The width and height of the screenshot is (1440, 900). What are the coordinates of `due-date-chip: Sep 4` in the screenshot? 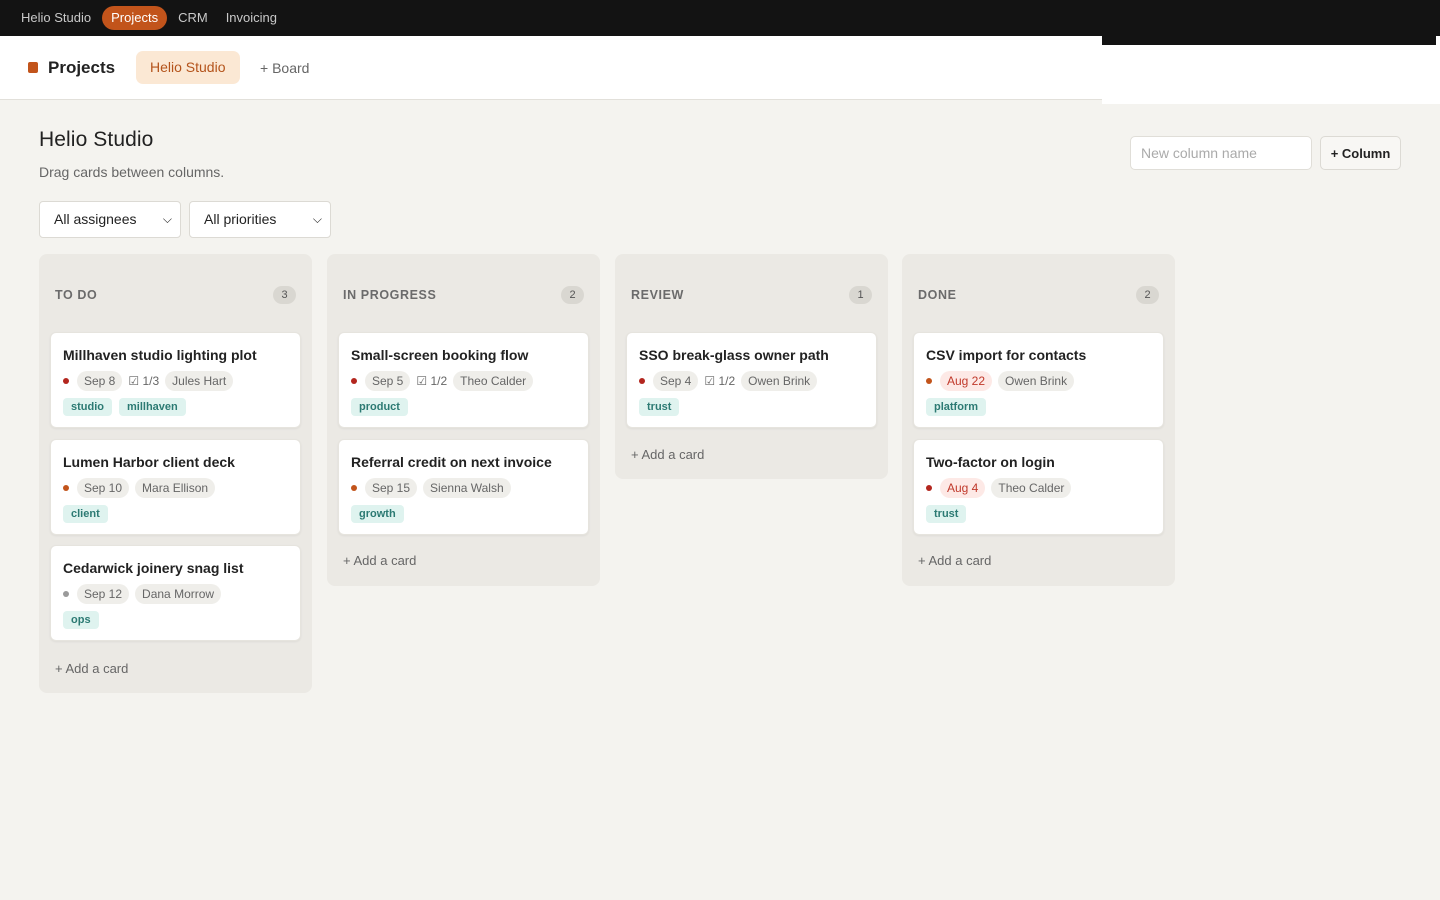 It's located at (676, 381).